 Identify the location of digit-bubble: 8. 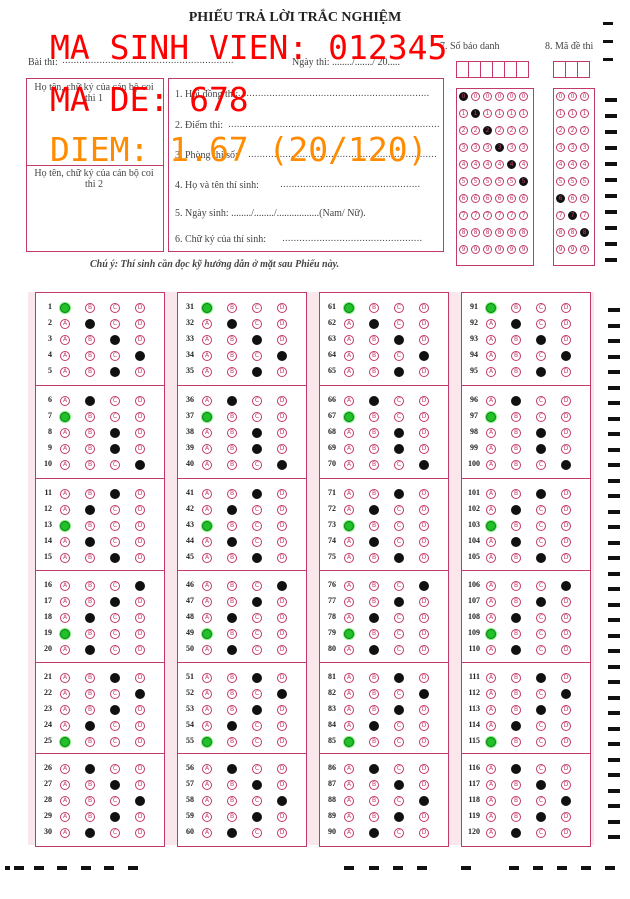
(475, 232).